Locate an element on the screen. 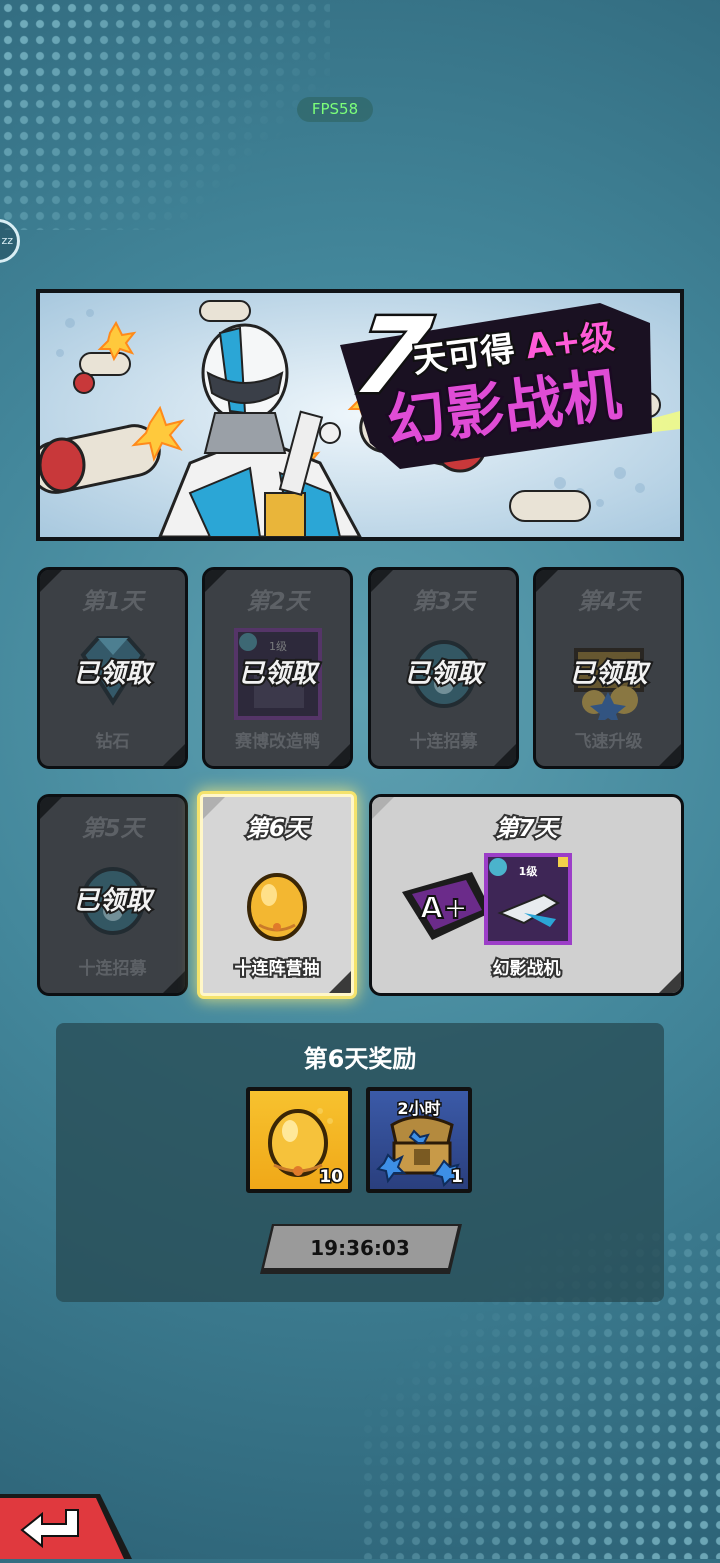 The image size is (720, 1563). reward-item-time-chest: 2小时 1 is located at coordinates (419, 1140).